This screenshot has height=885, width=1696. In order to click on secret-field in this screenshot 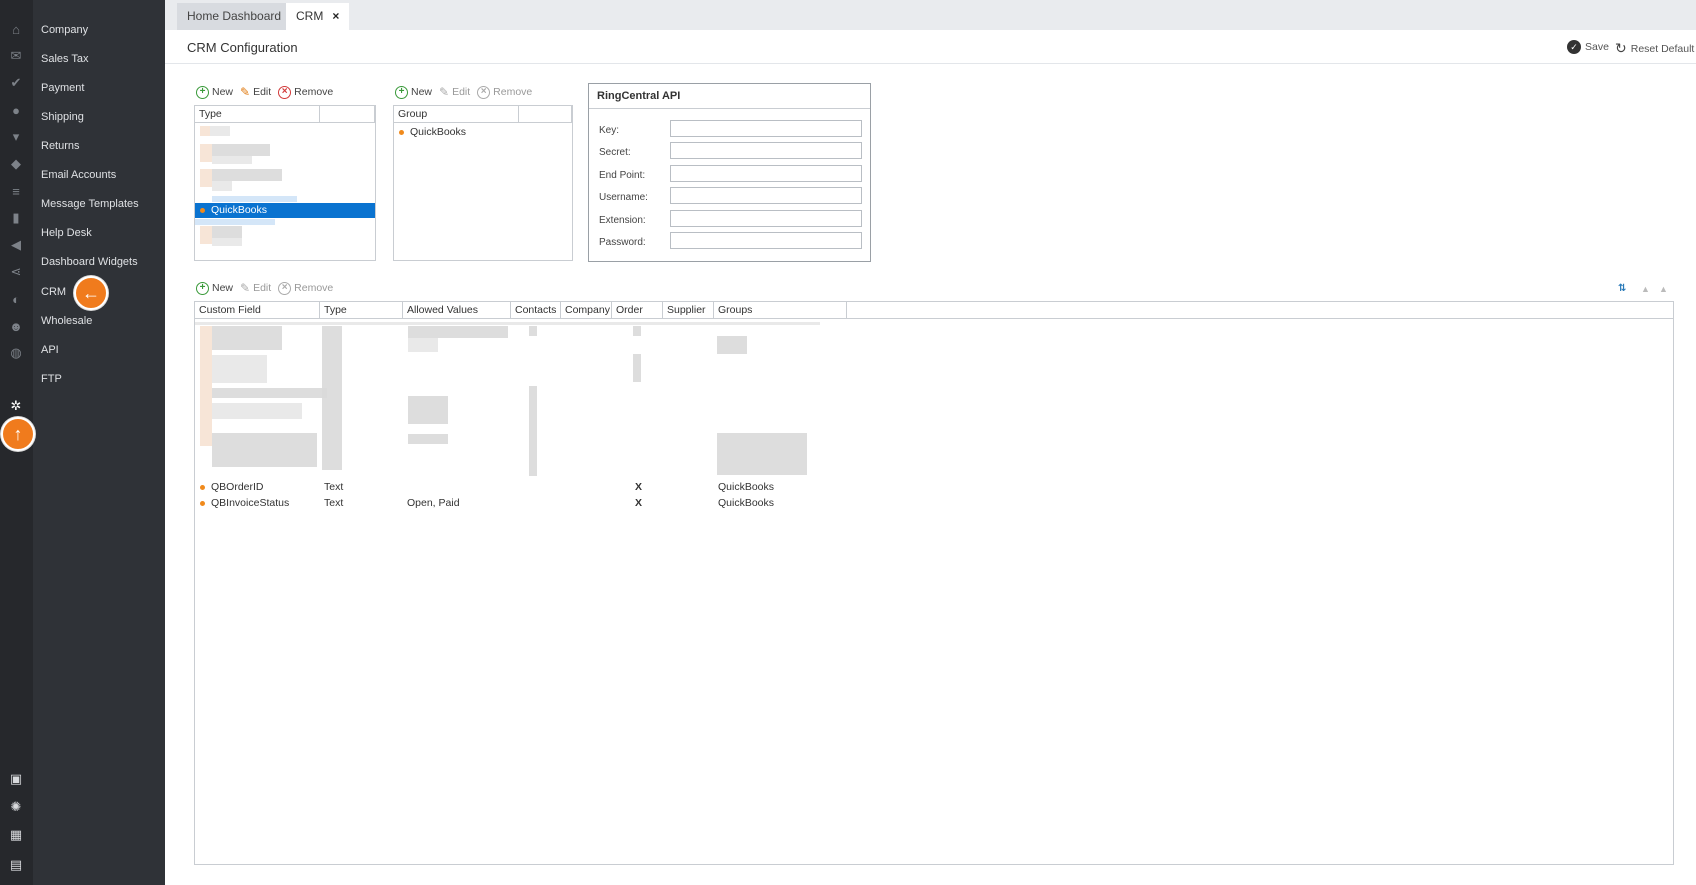, I will do `click(766, 150)`.